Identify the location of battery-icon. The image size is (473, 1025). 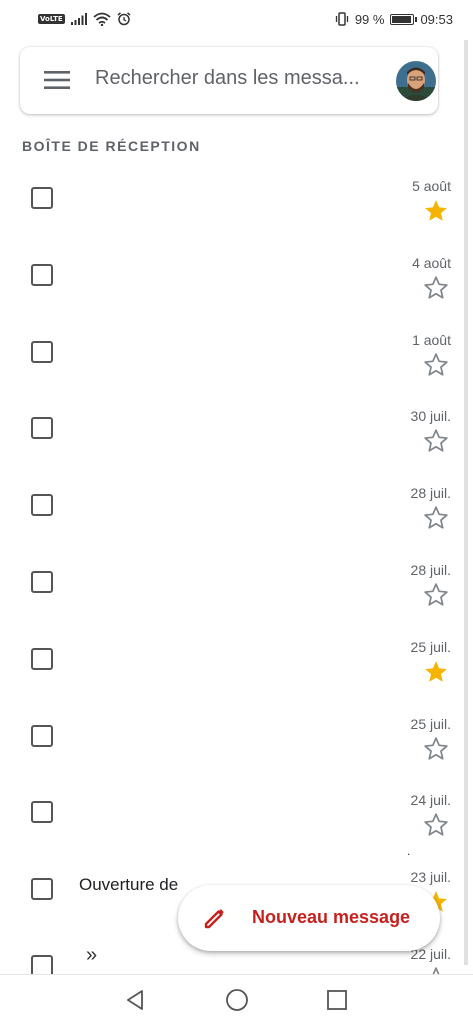
(404, 19).